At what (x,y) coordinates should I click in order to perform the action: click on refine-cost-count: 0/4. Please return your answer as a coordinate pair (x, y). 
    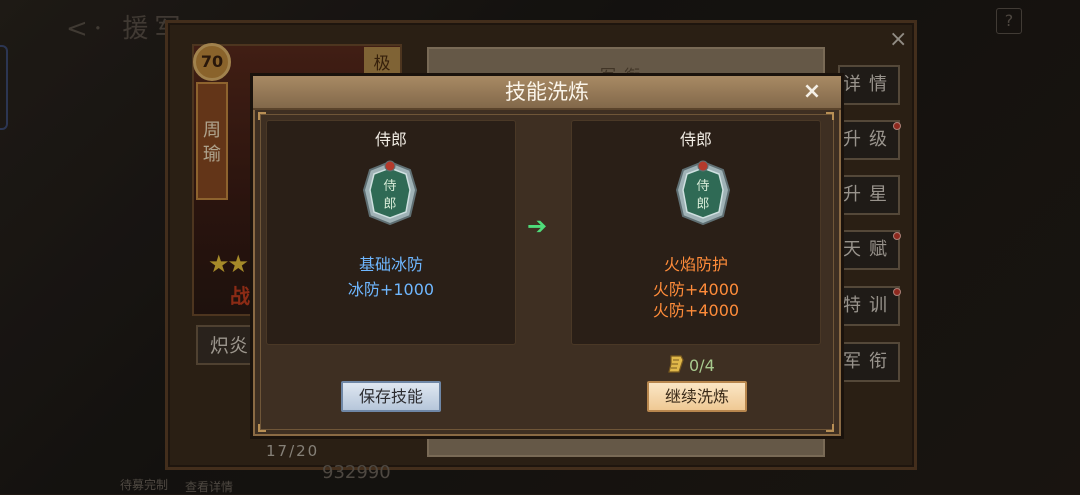
    Looking at the image, I should click on (702, 365).